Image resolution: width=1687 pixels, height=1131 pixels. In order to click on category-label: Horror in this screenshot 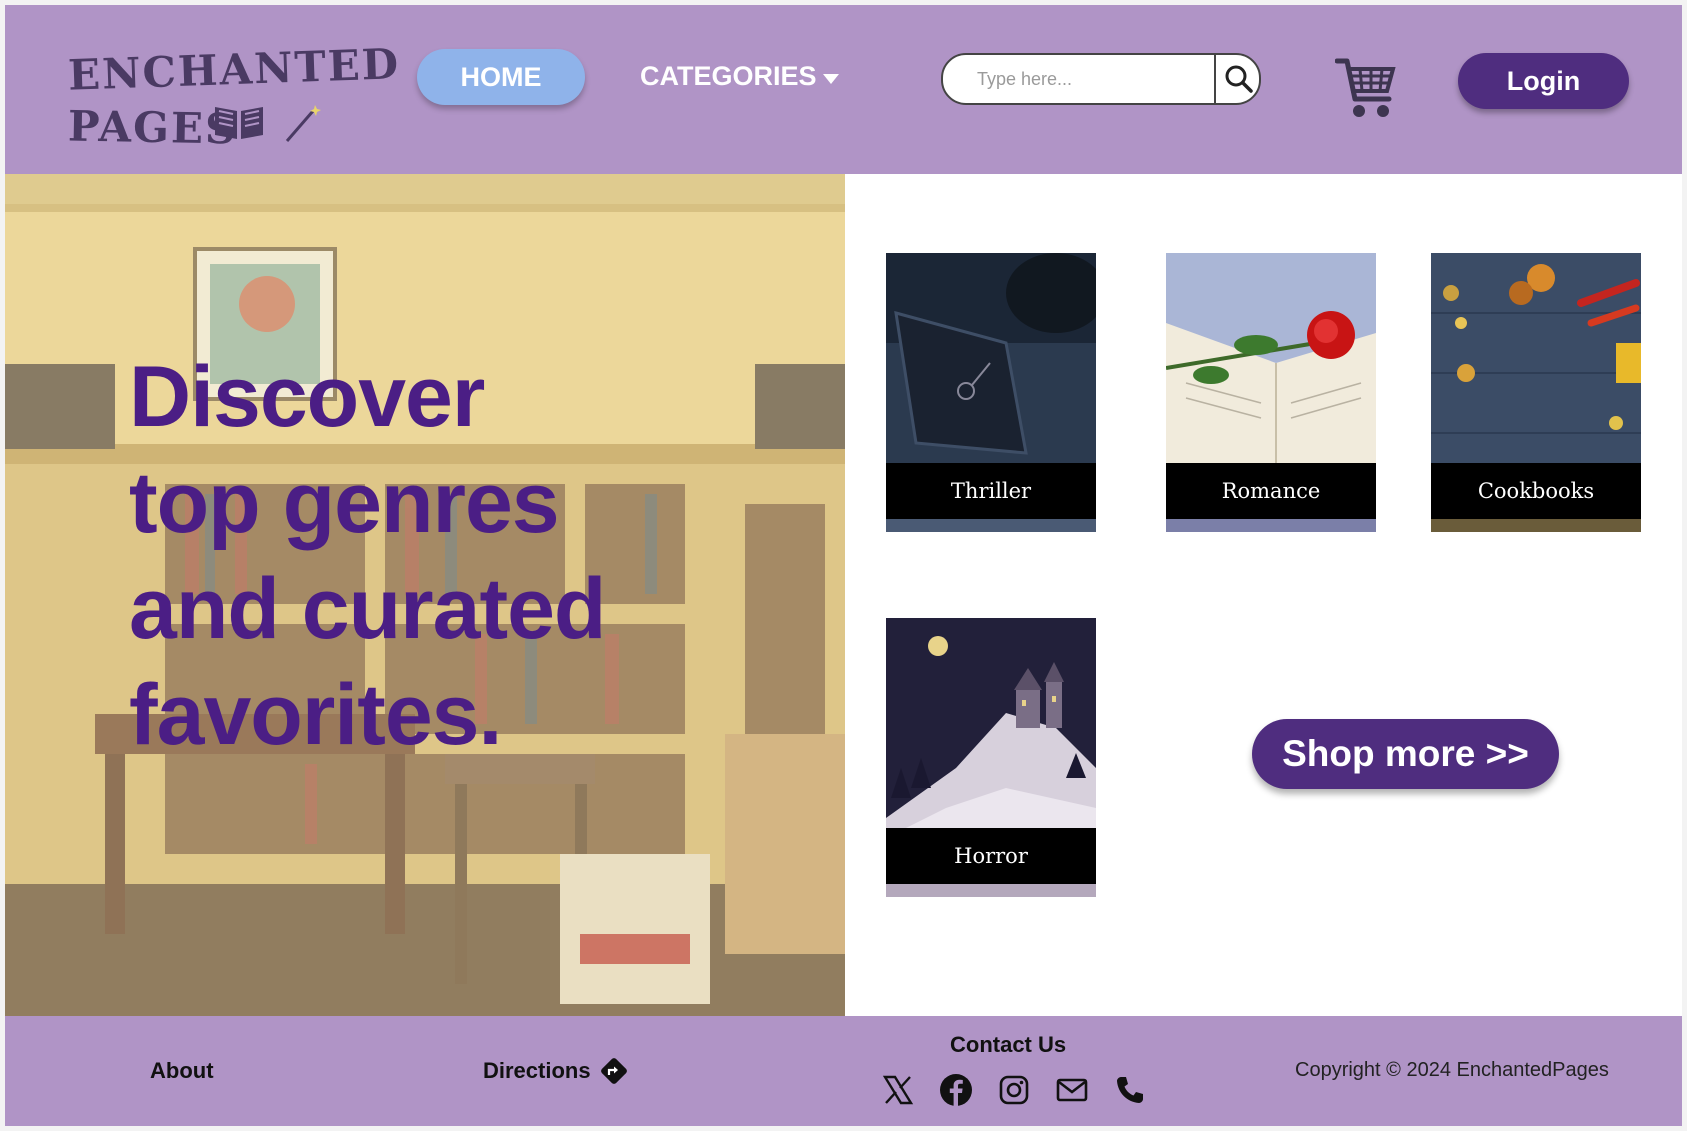, I will do `click(991, 856)`.